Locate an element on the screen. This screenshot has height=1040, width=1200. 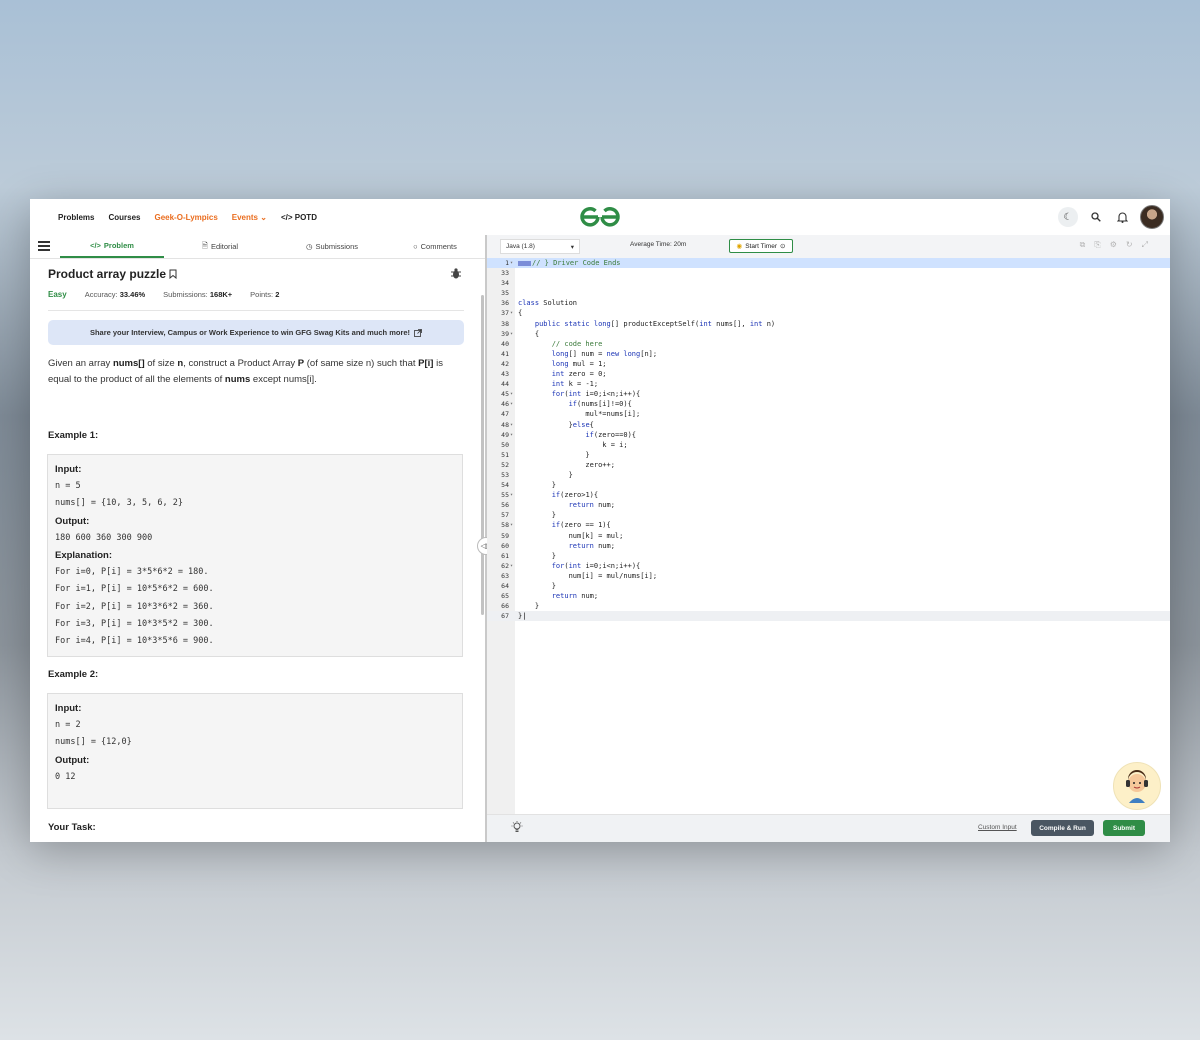
code-line: 46 ▾ if(nums[i]!=0){ is located at coordinates (828, 404).